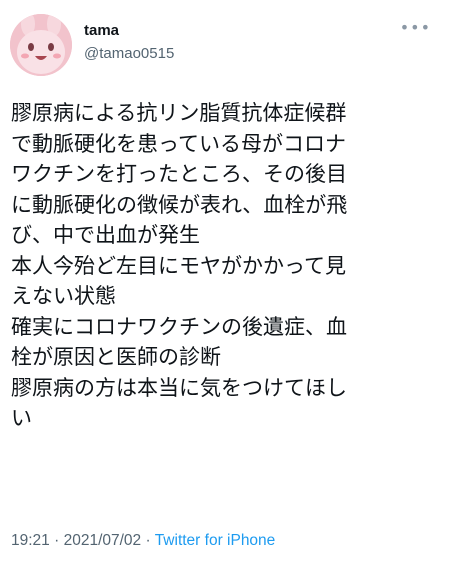 This screenshot has width=455, height=562. Describe the element at coordinates (179, 174) in the screenshot. I see `tweet-text-line: ワクチンを打ったところ、その後目` at that location.